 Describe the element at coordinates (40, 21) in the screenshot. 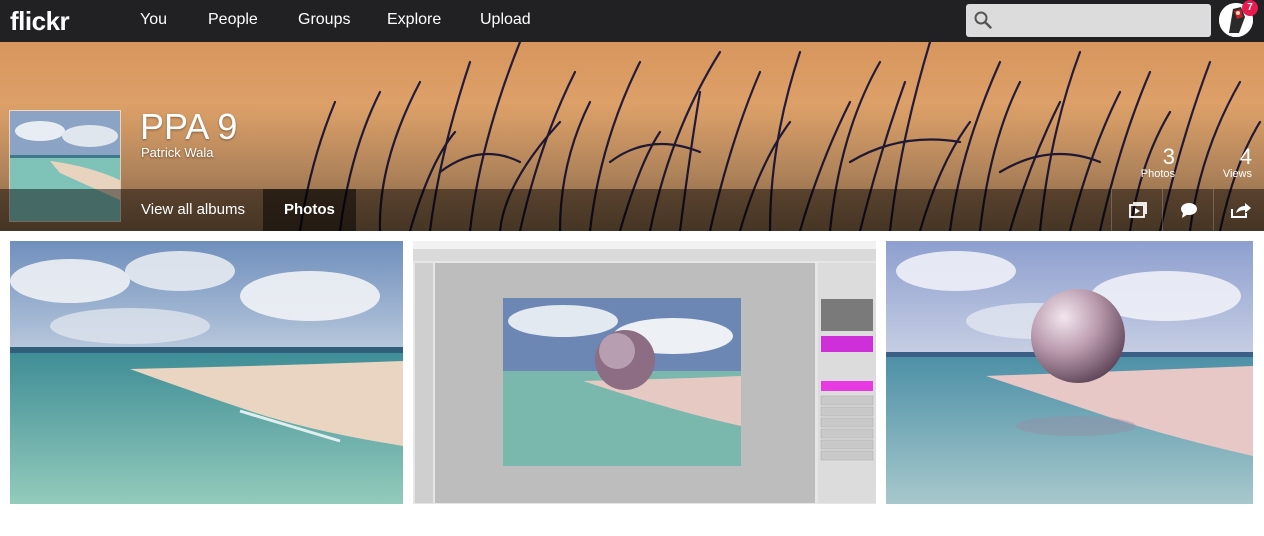

I see `flickr-logo: flickr` at that location.